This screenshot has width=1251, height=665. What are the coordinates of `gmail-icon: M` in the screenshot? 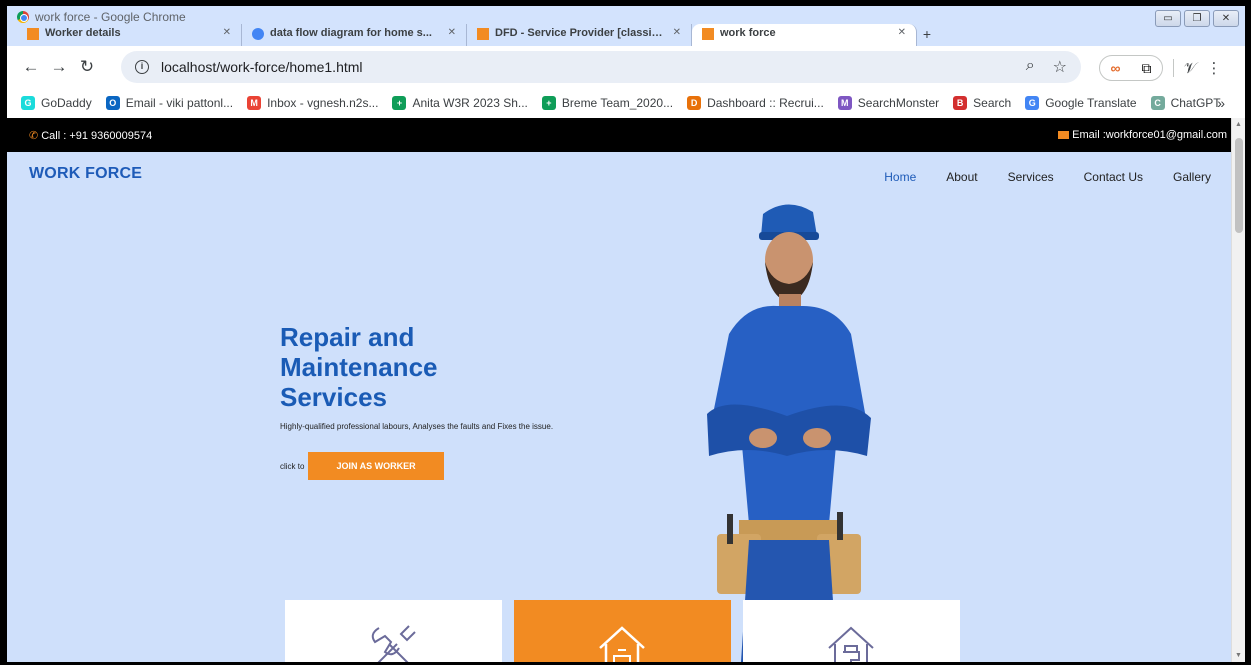 It's located at (254, 103).